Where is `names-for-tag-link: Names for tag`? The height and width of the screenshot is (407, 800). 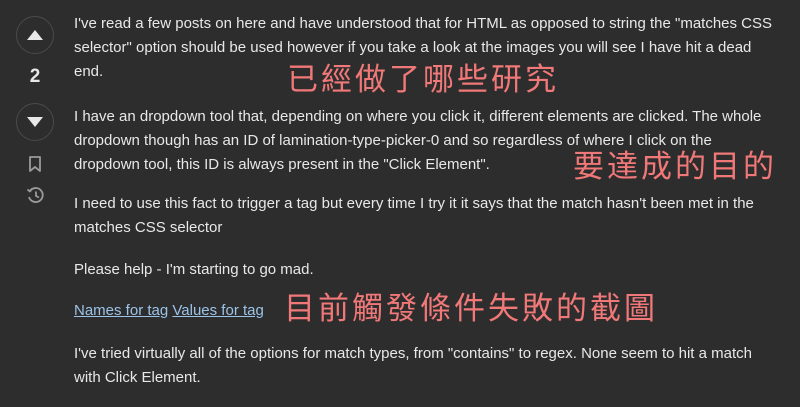 names-for-tag-link: Names for tag is located at coordinates (121, 310).